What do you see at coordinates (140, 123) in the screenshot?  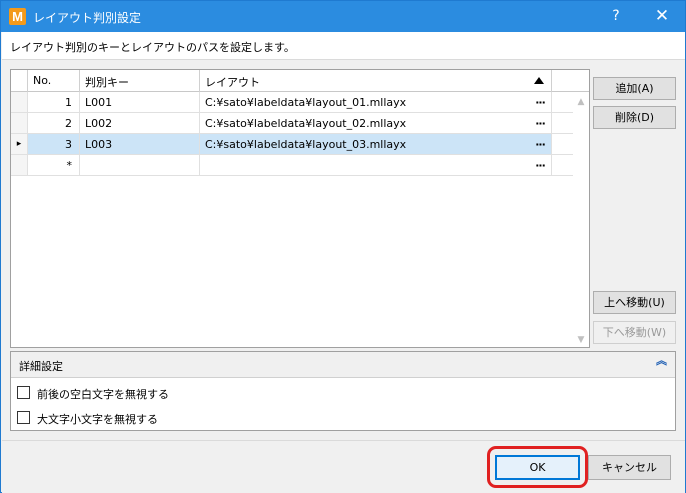 I see `cell-key: L002` at bounding box center [140, 123].